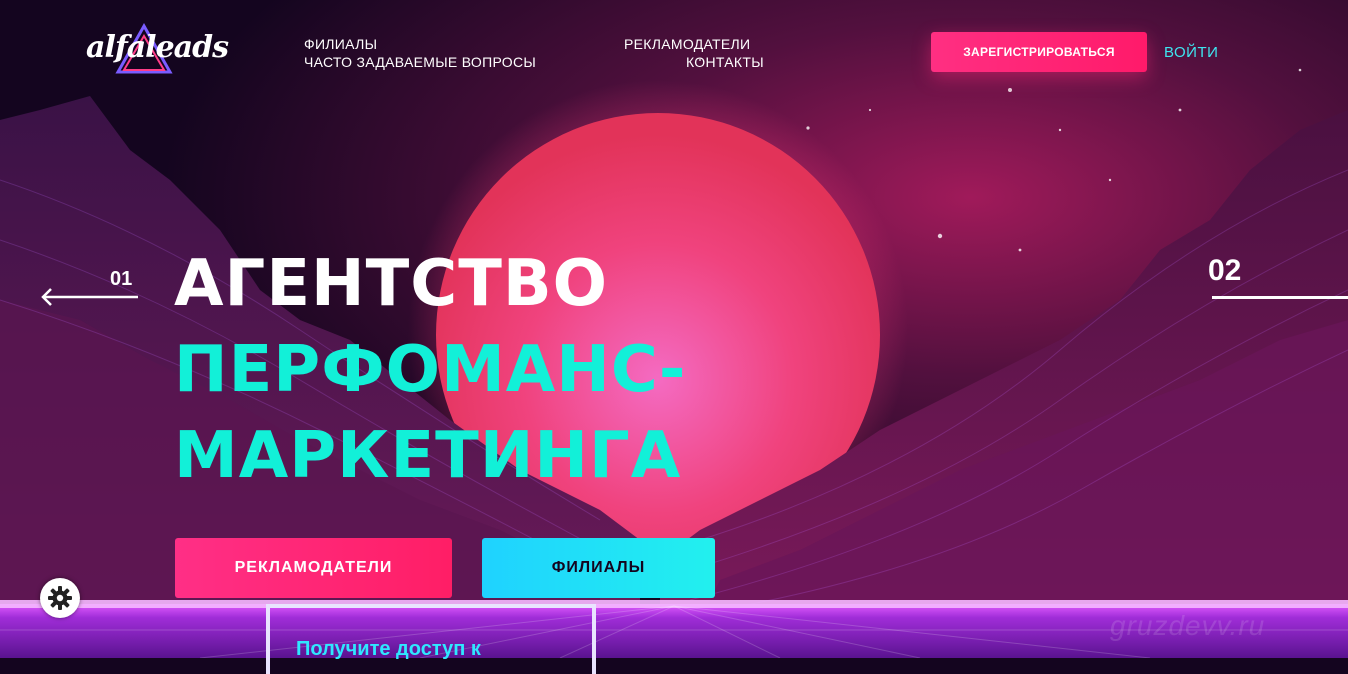 The image size is (1348, 674). I want to click on nav-link-affiliates: ФИЛИАЛЫ, so click(340, 44).